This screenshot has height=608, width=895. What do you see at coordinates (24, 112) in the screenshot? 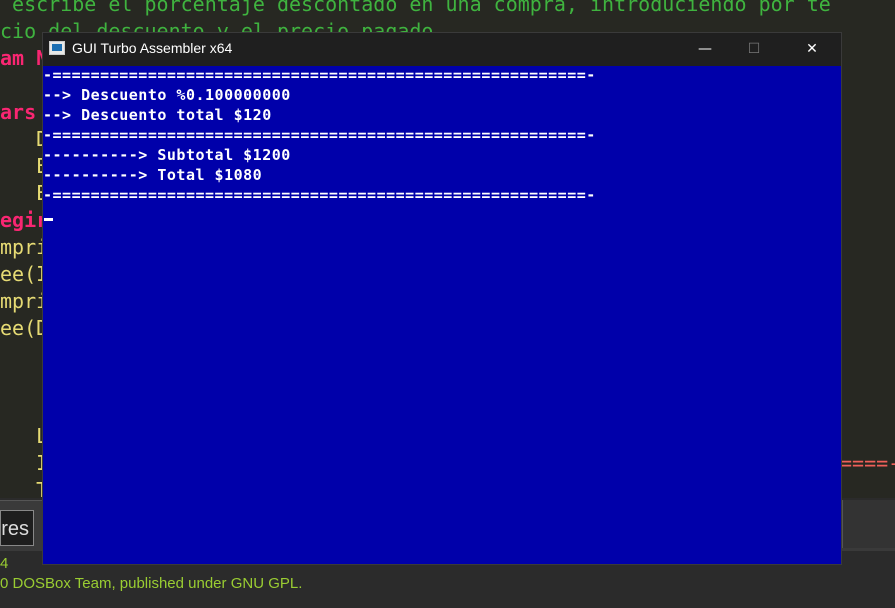
I see `code-line: ars` at bounding box center [24, 112].